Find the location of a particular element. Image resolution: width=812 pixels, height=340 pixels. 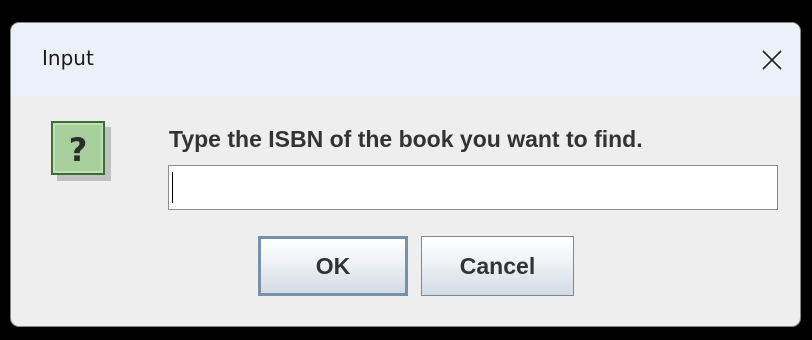

question-icon: ? is located at coordinates (81, 151).